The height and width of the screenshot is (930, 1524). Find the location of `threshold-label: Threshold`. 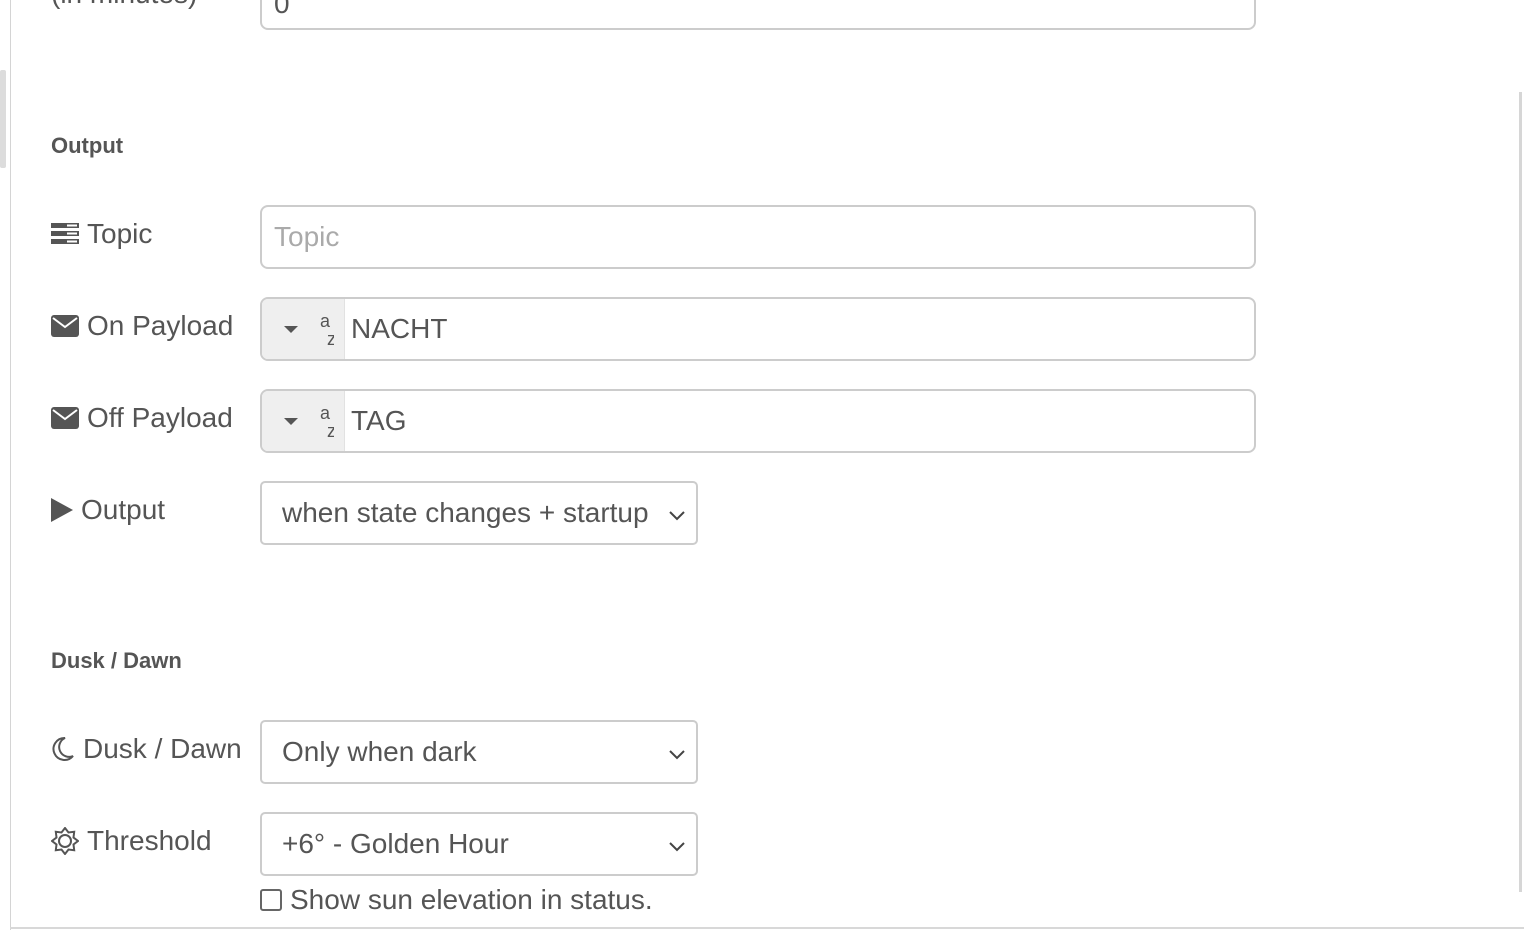

threshold-label: Threshold is located at coordinates (131, 841).